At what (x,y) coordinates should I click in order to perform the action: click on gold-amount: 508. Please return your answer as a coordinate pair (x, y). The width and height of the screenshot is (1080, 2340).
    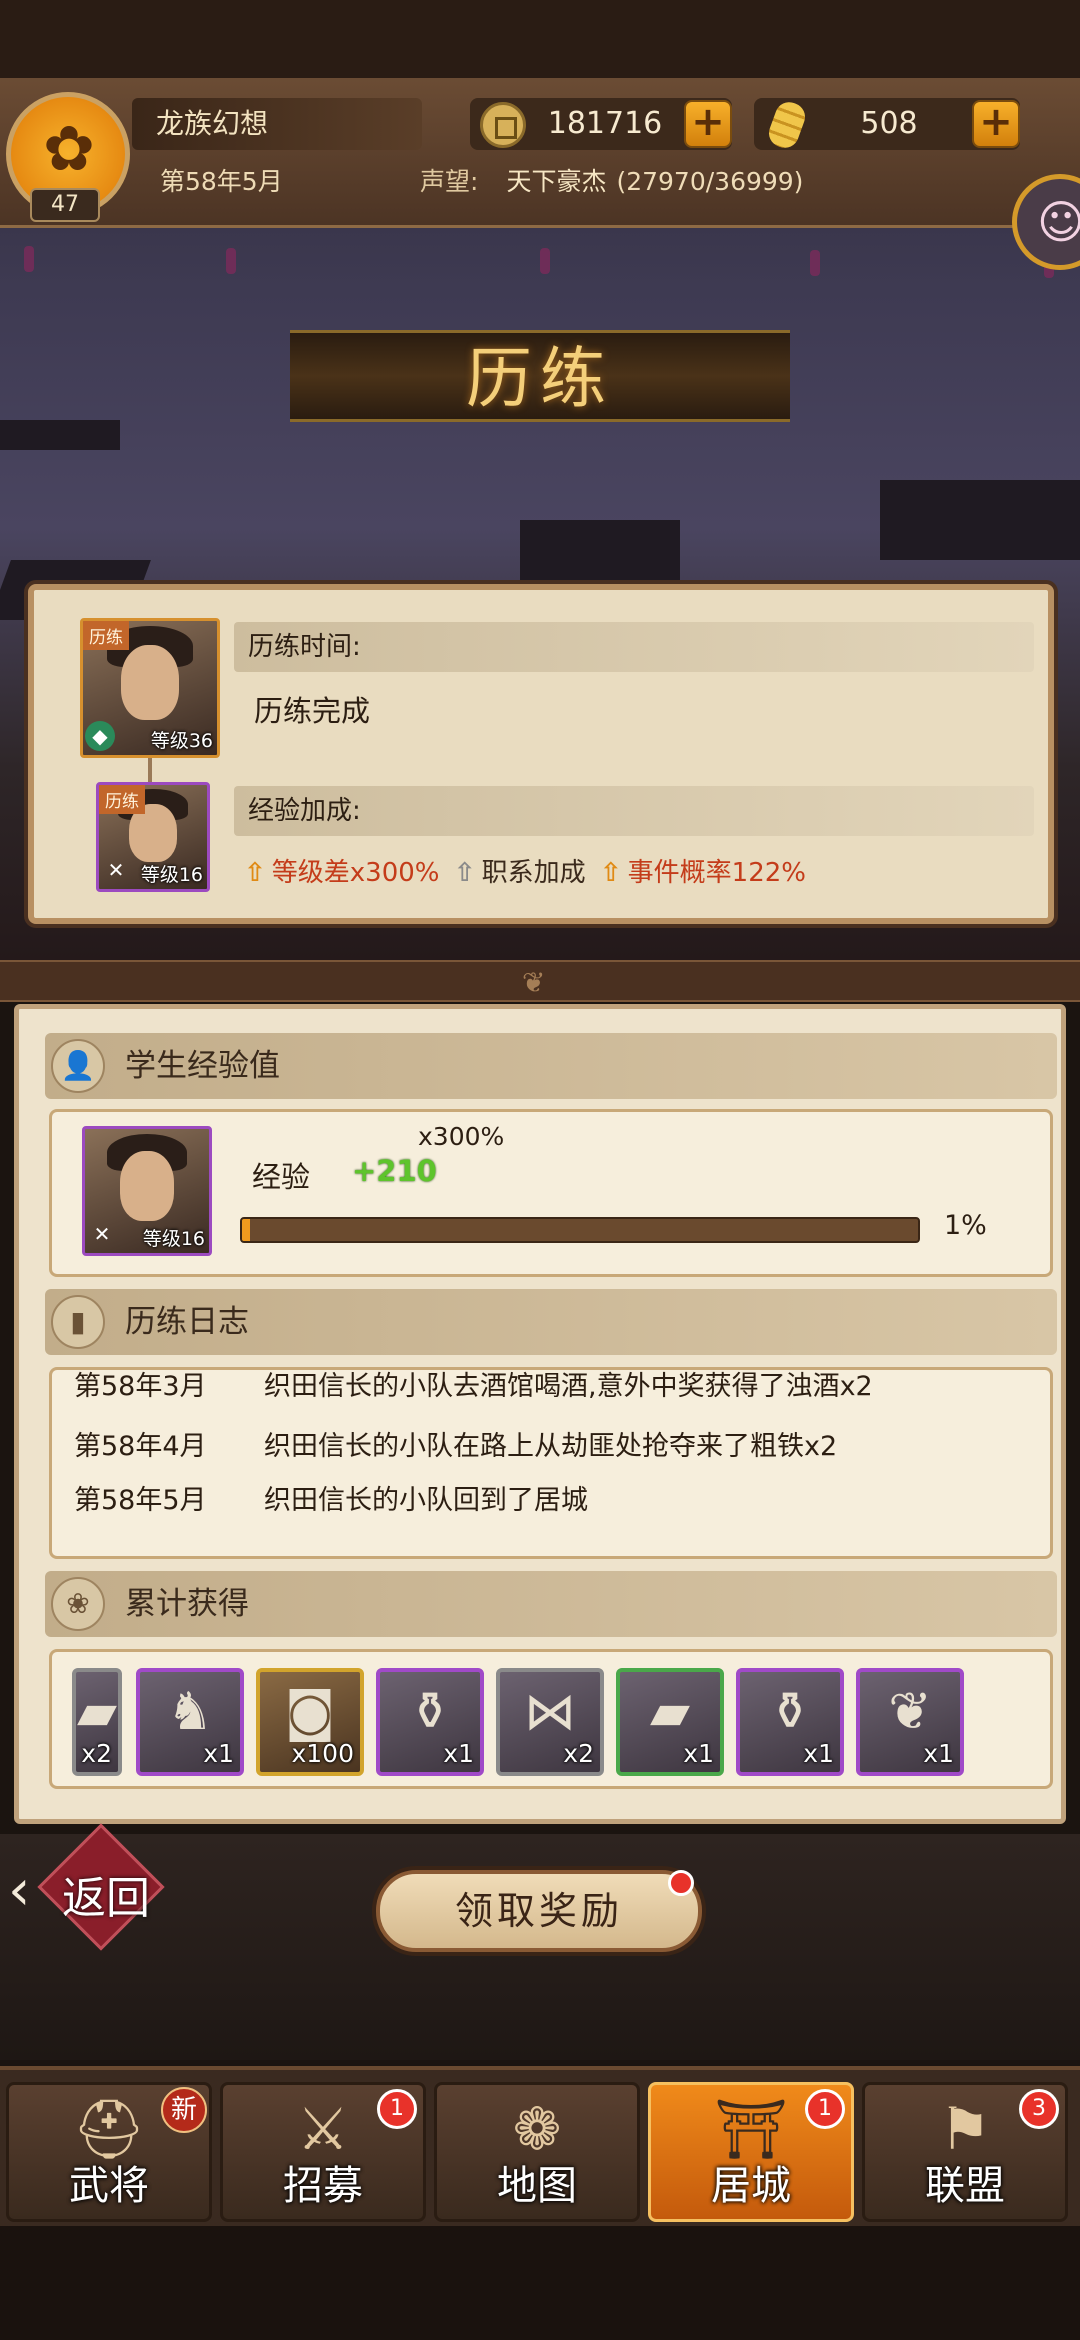
    Looking at the image, I should click on (889, 123).